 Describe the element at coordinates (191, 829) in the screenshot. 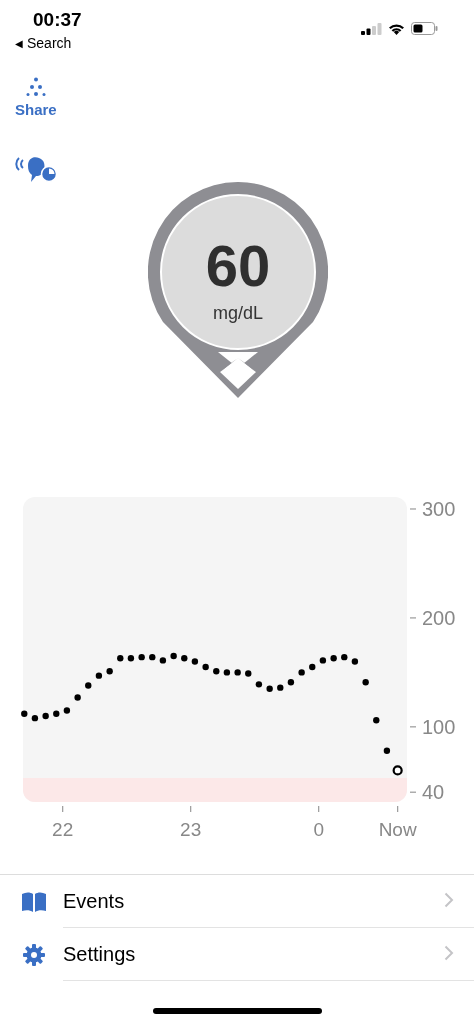

I see `x-axis-label: 23` at that location.